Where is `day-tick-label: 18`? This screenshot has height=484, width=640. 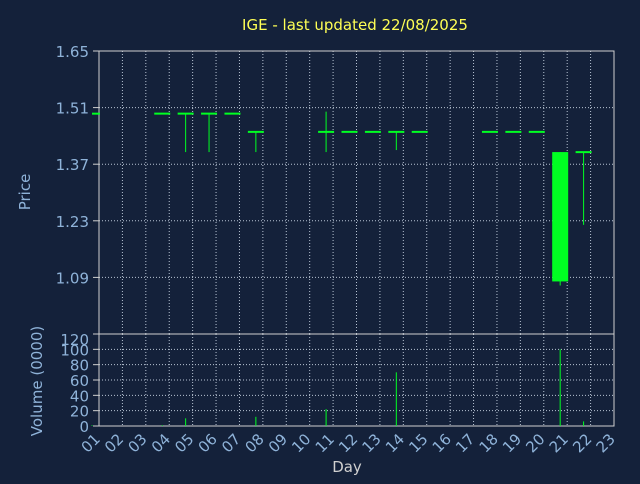 day-tick-label: 18 is located at coordinates (489, 443).